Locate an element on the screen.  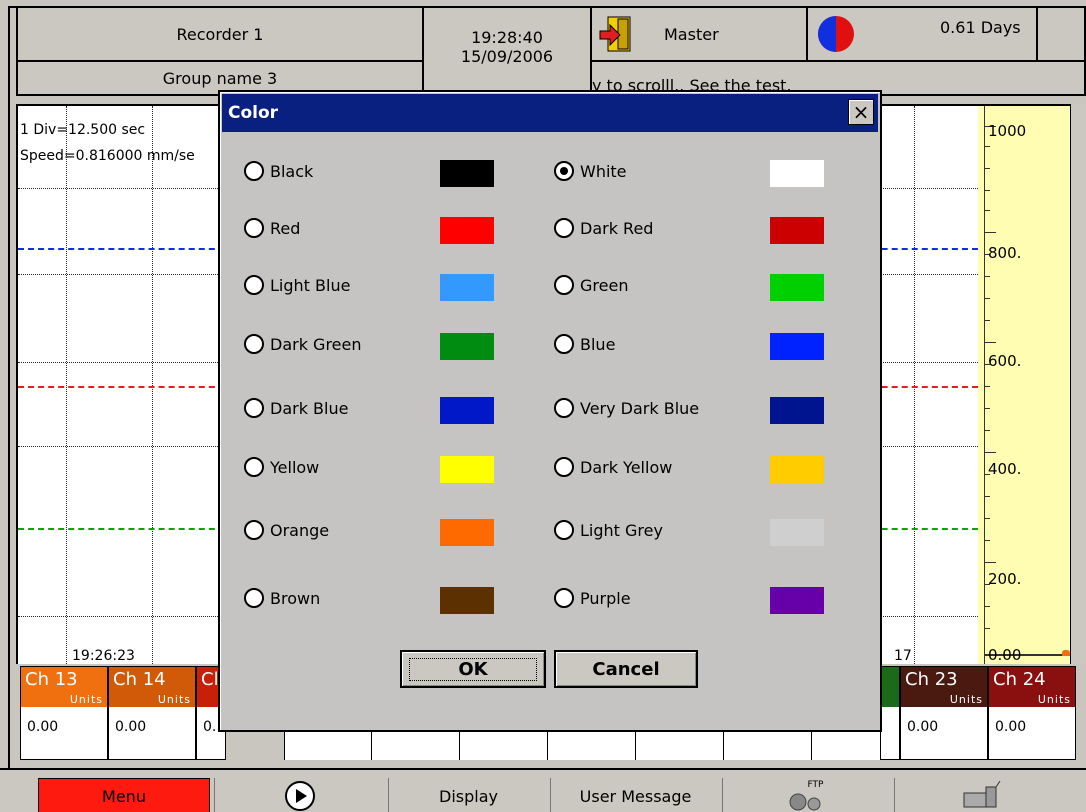
option-label: Dark Blue is located at coordinates (309, 408).